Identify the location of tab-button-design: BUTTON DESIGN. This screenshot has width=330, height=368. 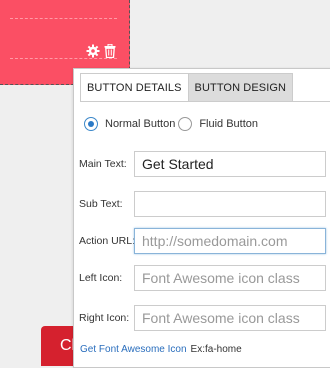
(241, 87).